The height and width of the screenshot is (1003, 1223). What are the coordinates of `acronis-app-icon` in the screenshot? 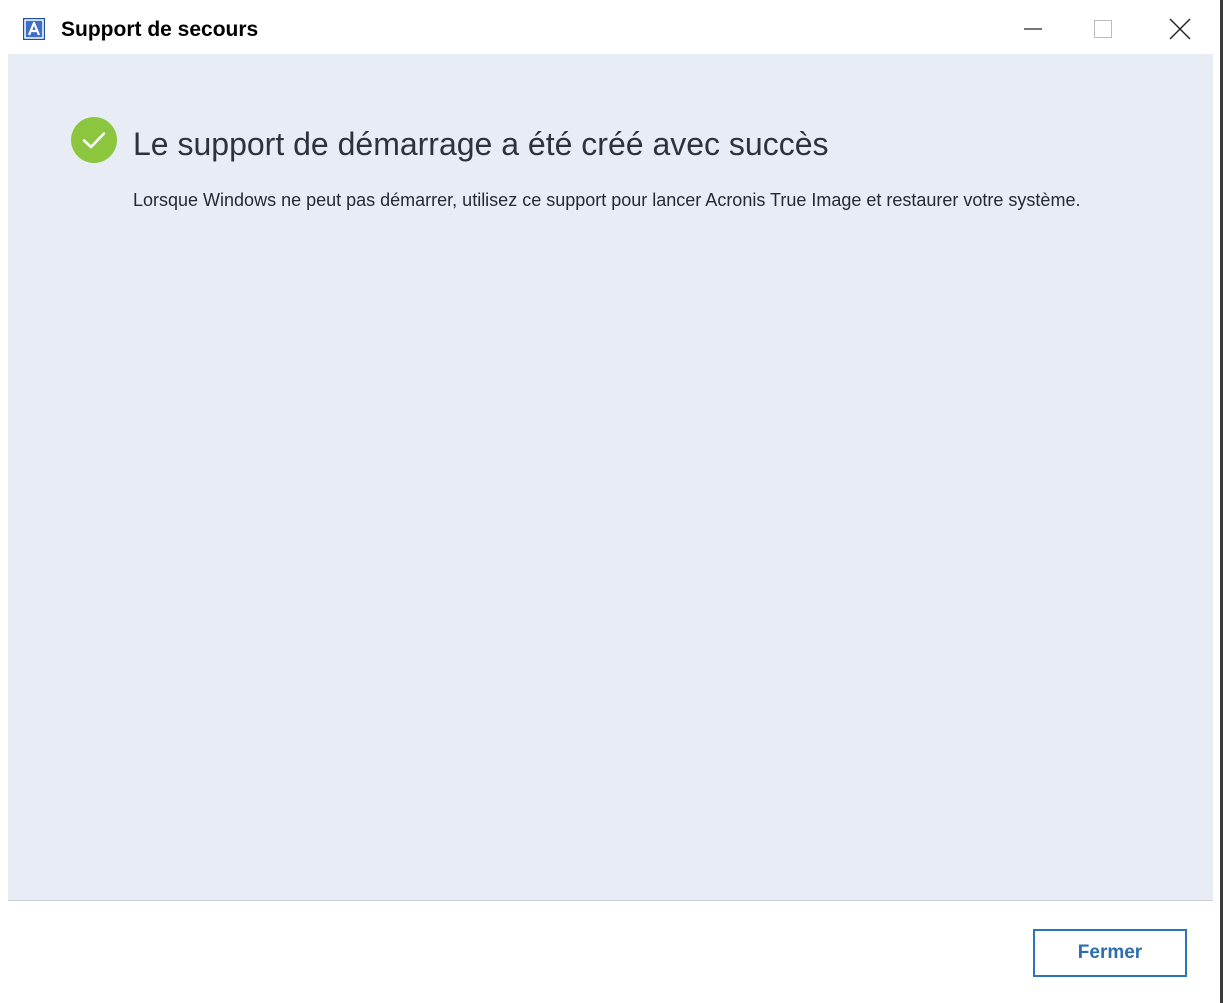 It's located at (34, 29).